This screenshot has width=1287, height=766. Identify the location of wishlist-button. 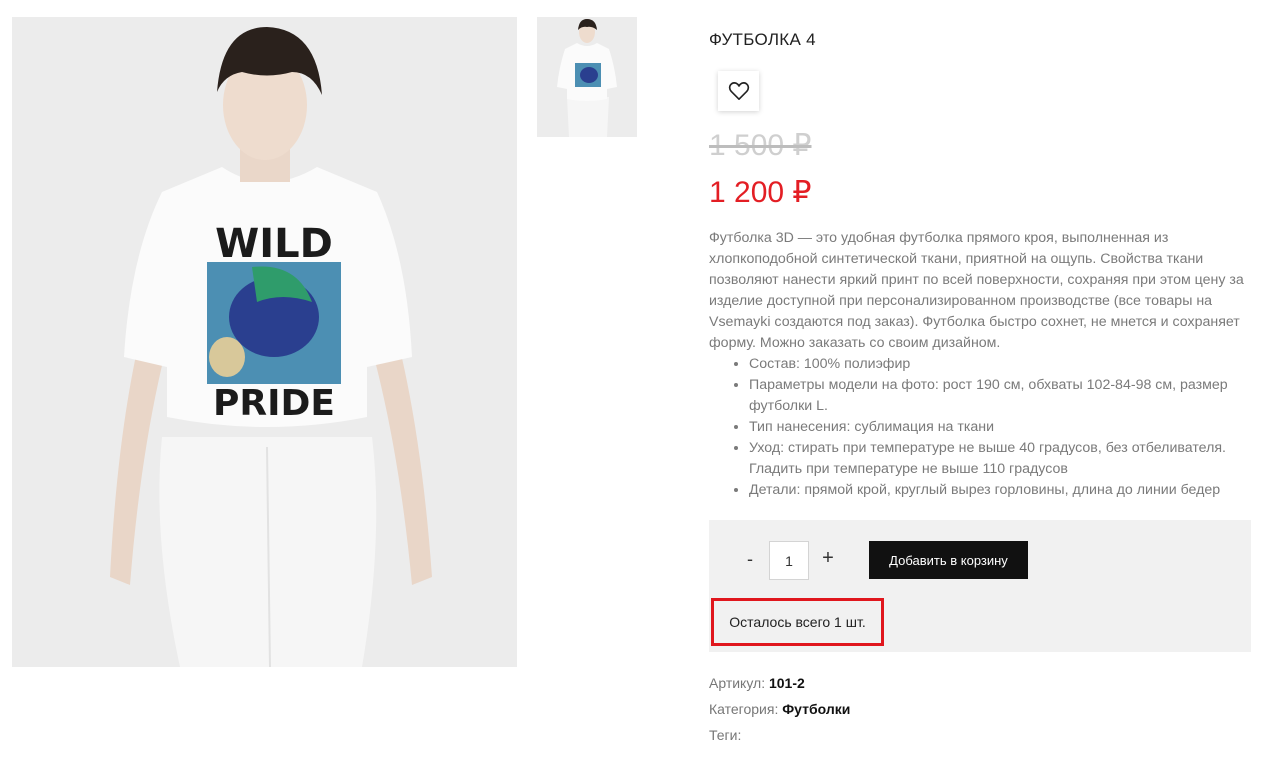
(738, 91).